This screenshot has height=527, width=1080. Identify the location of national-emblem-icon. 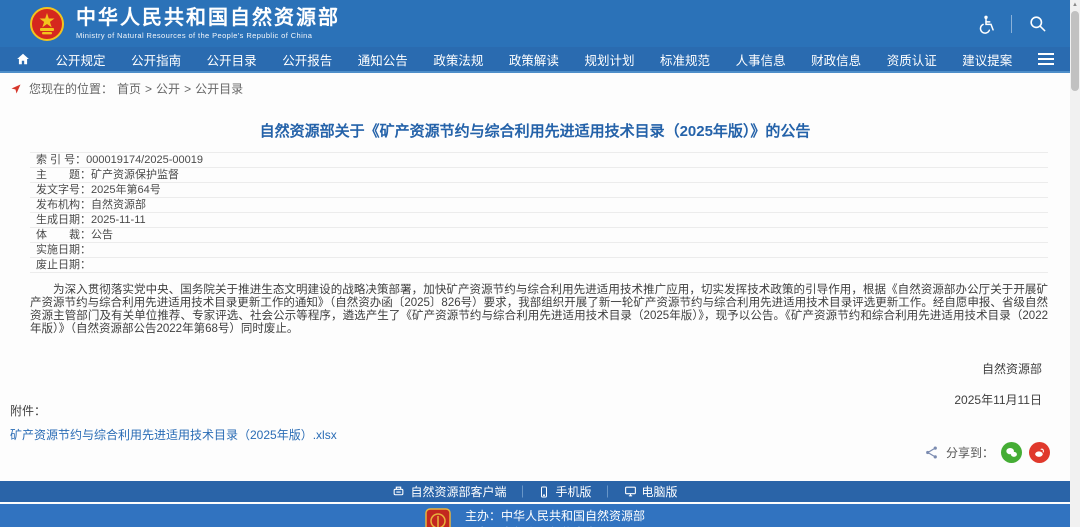
(47, 23).